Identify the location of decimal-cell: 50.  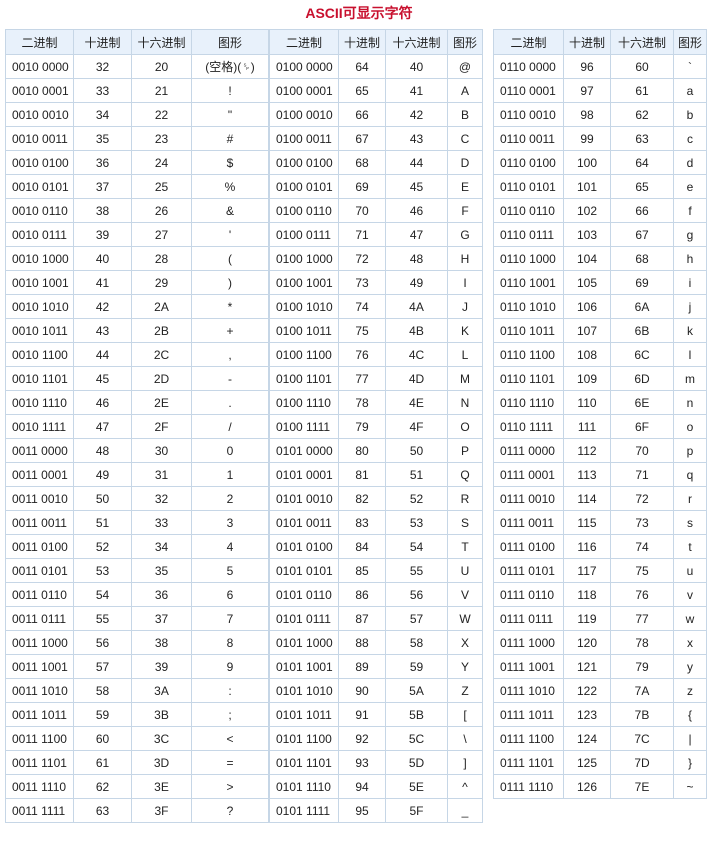
(102, 498).